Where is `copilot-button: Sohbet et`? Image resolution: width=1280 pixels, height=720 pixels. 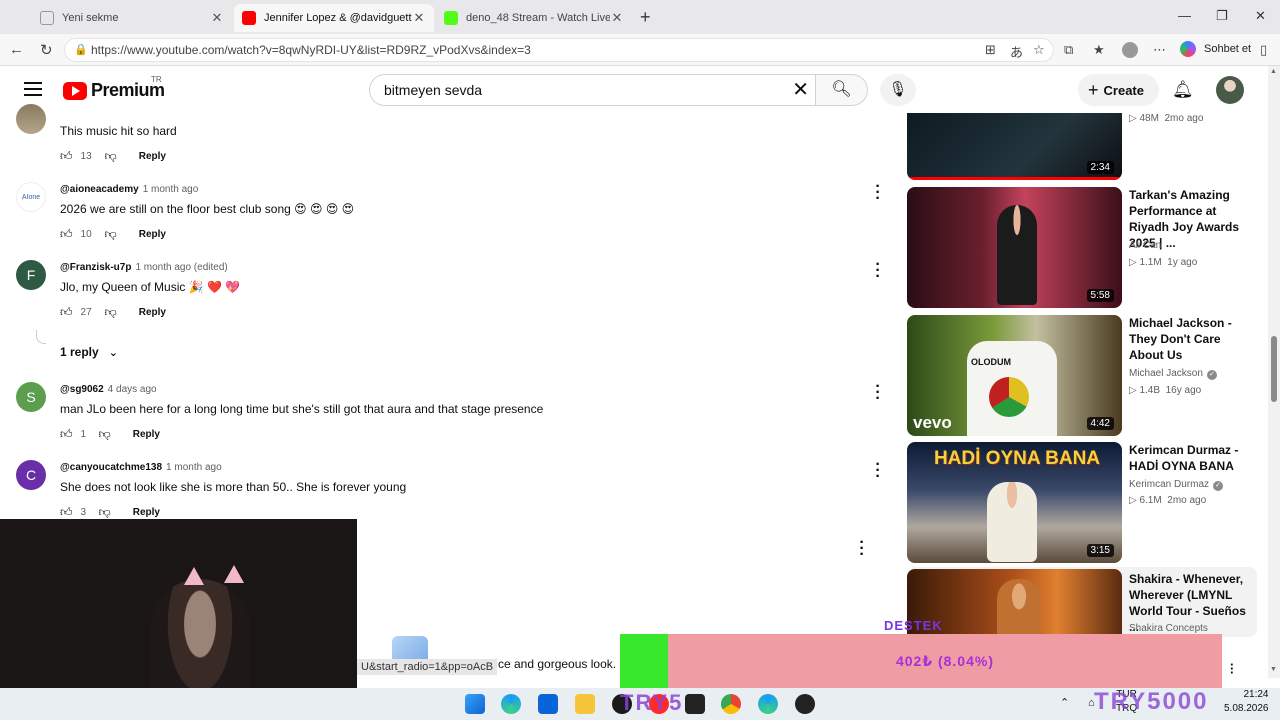
copilot-button: Sohbet et is located at coordinates (1215, 49).